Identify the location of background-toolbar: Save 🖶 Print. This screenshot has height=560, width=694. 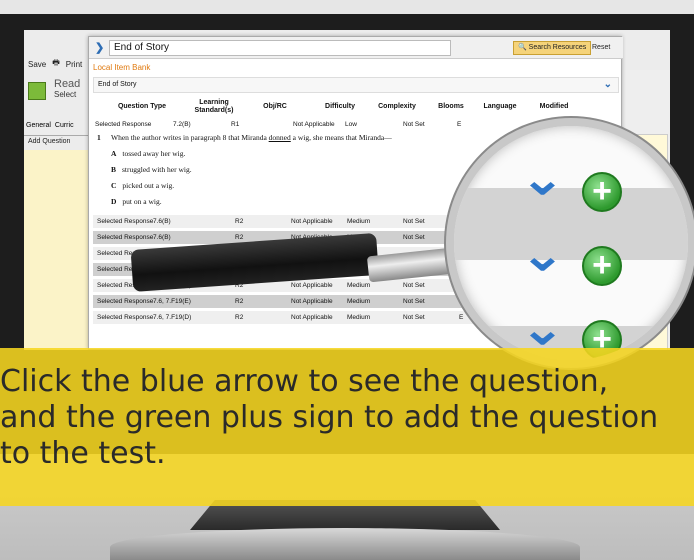
(59, 64).